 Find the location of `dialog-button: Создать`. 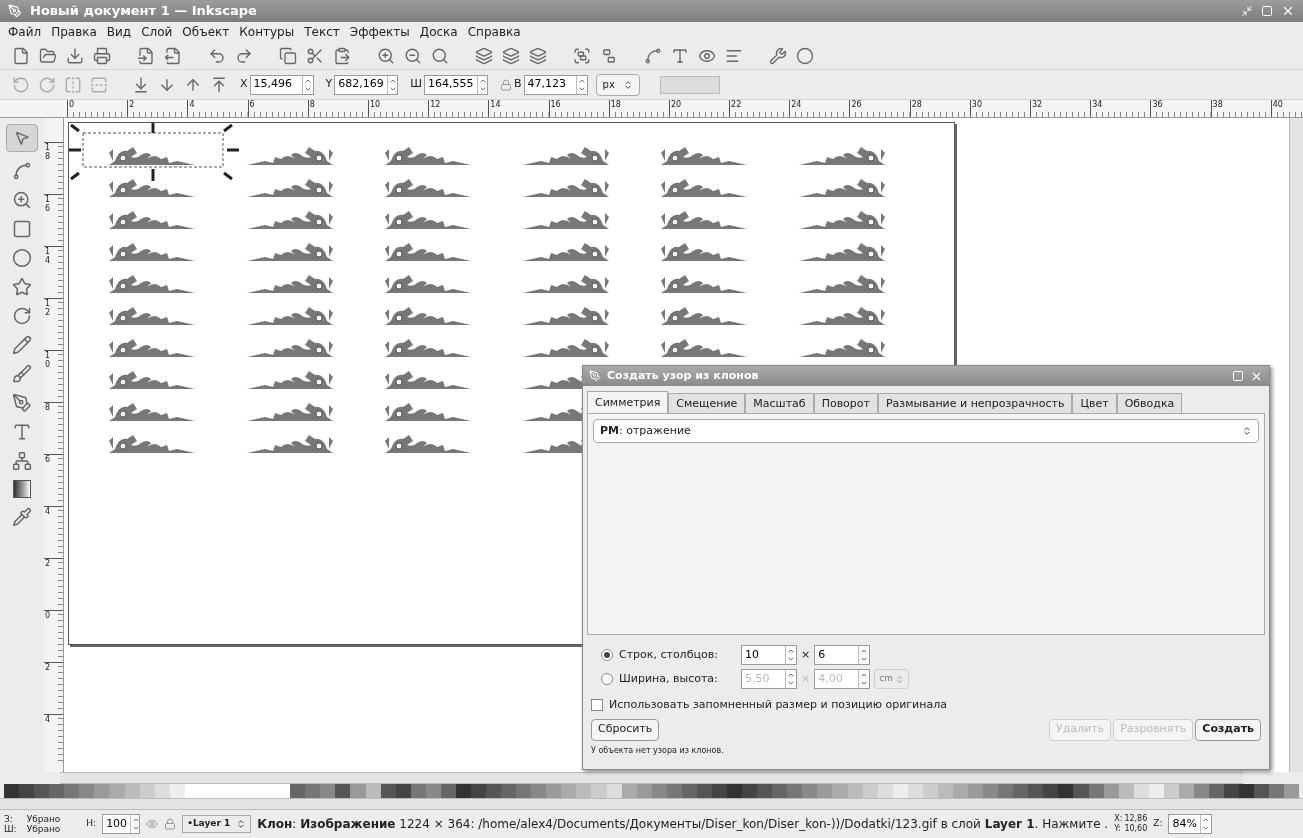

dialog-button: Создать is located at coordinates (1228, 729).